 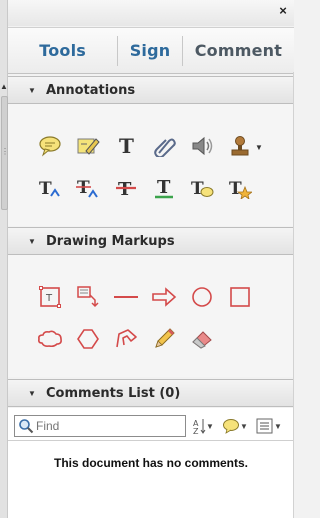 I want to click on polygon-icon, so click(x=88, y=339).